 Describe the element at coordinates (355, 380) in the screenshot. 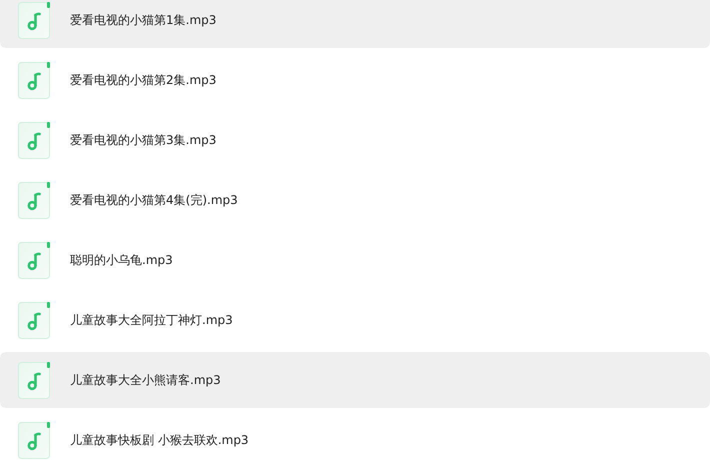

I see `file-row: 儿童故事大全小熊请客.mp3` at that location.